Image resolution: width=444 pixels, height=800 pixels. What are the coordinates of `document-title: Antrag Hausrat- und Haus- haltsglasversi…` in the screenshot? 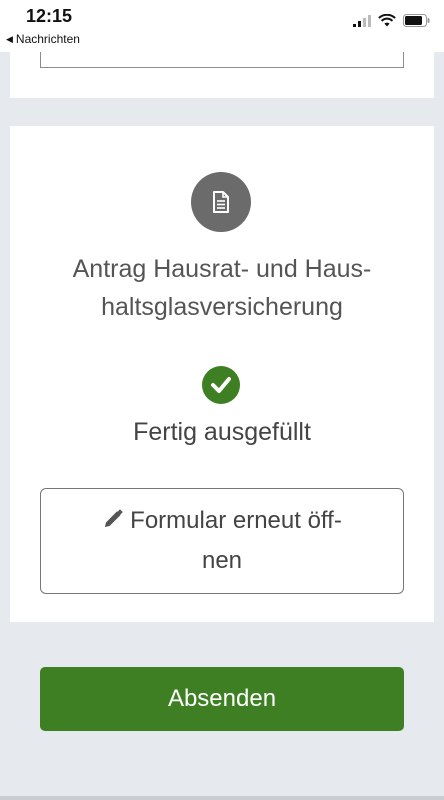 It's located at (222, 288).